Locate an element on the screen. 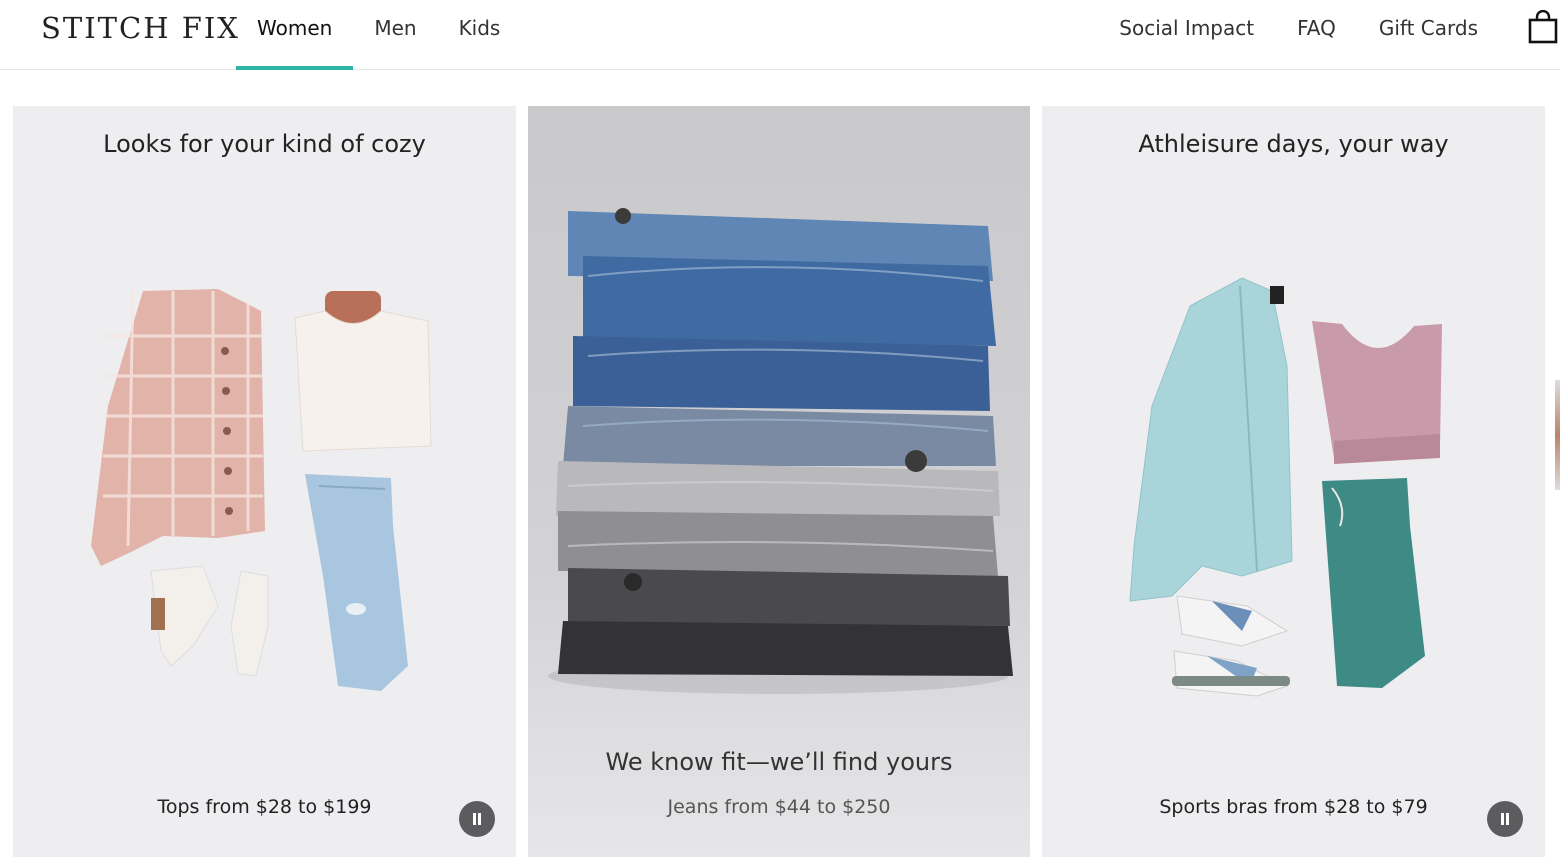  nav-faq: FAQ is located at coordinates (1317, 35).